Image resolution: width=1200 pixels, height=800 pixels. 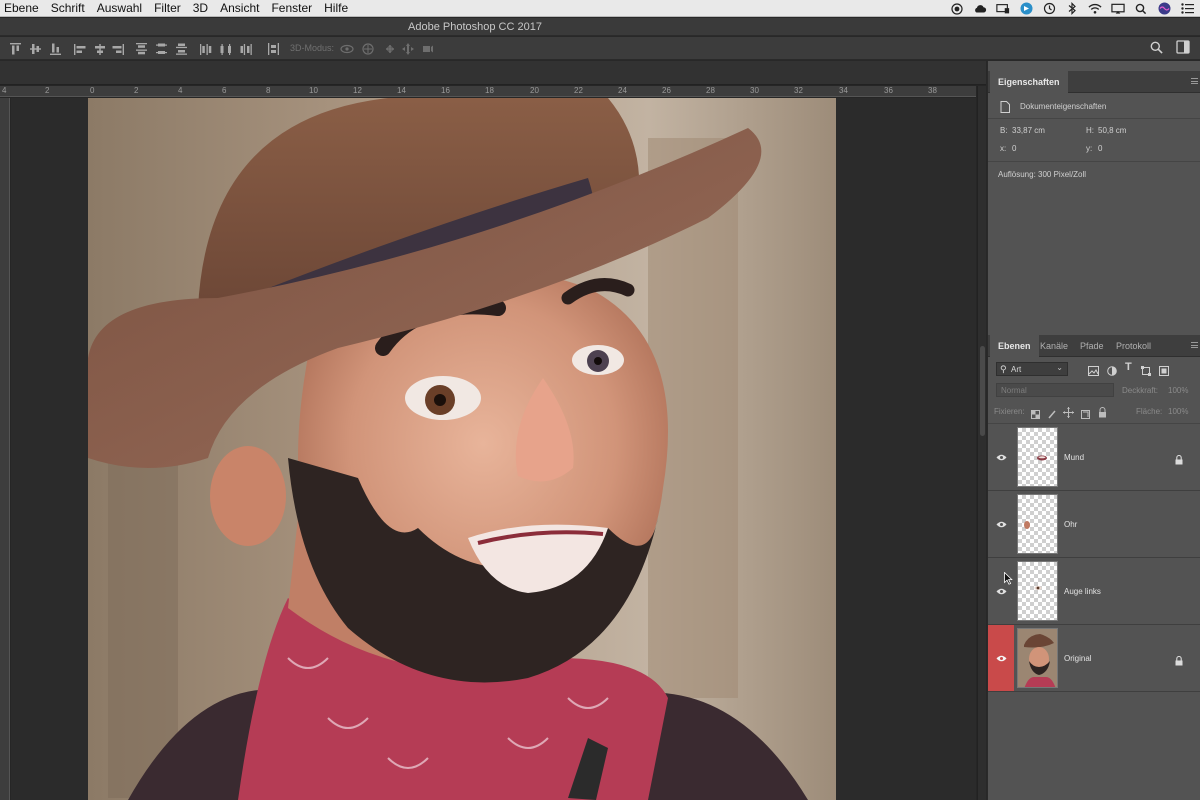 I want to click on width-value: 33,87 cm, so click(x=1028, y=130).